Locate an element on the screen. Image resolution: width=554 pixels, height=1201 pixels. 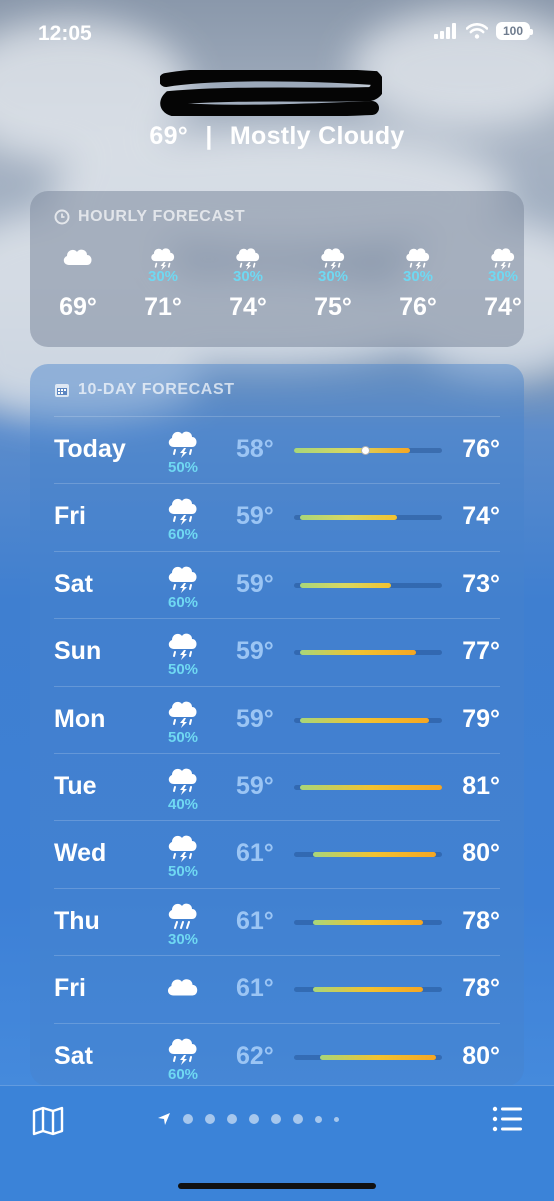
hourly-header-label: HOURLY FORECAST is located at coordinates (162, 216).